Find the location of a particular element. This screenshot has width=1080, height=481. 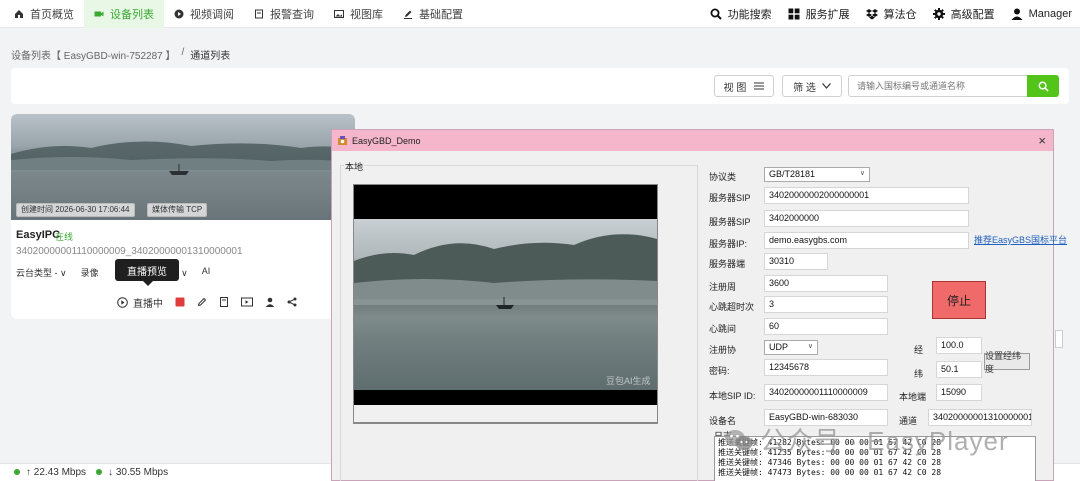

search-button is located at coordinates (1043, 86).